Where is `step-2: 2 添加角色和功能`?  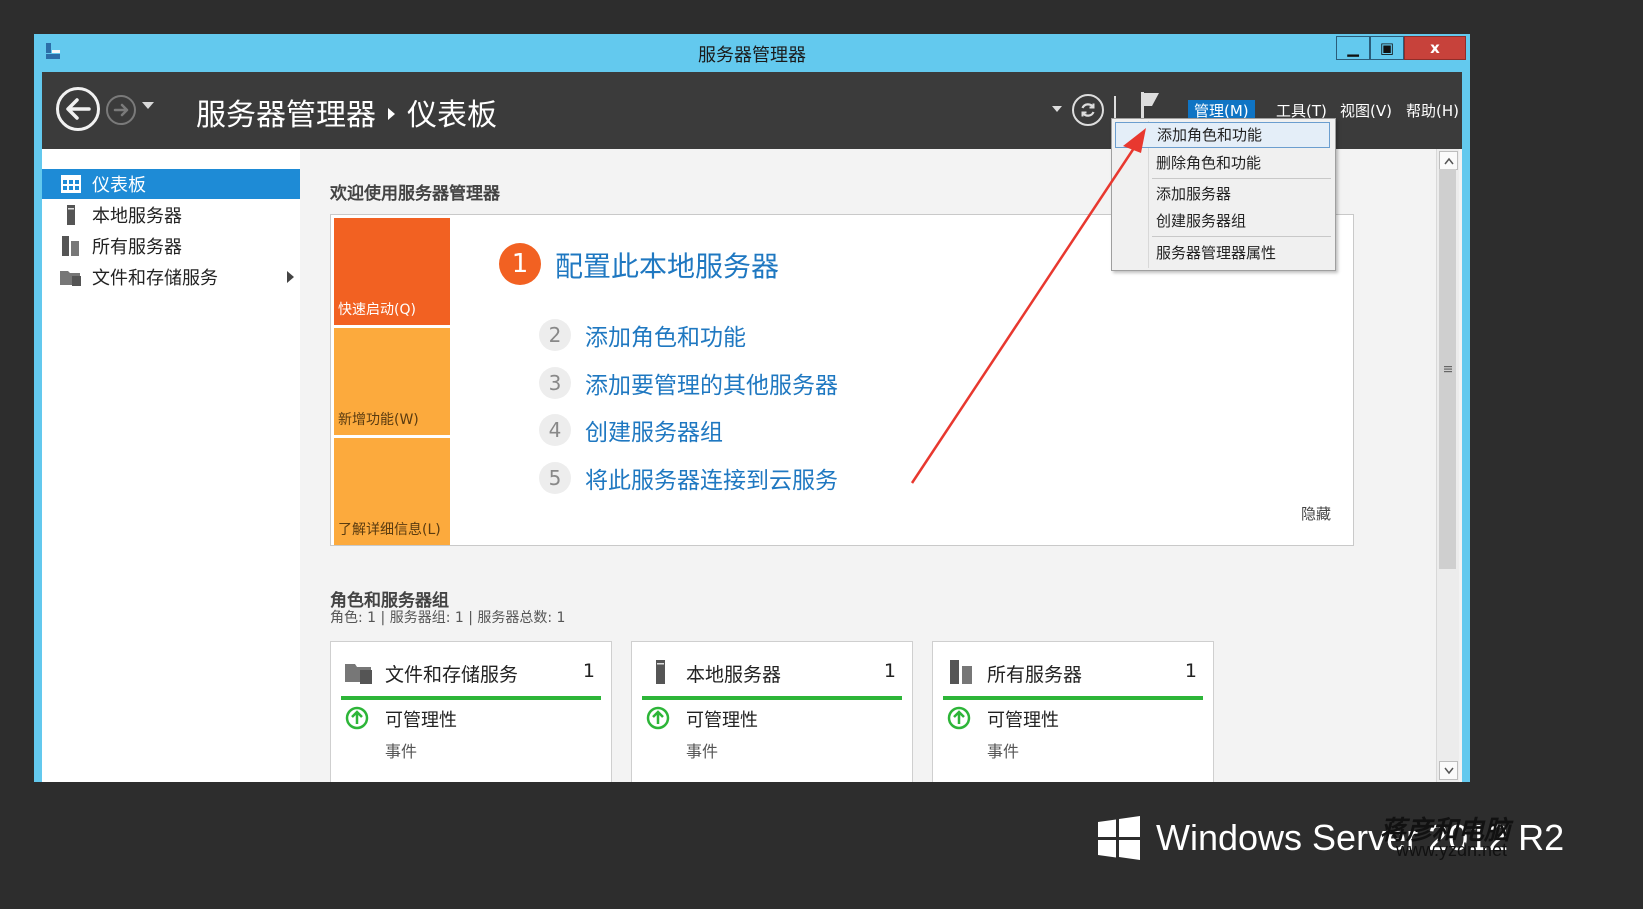
step-2: 2 添加角色和功能 is located at coordinates (642, 335).